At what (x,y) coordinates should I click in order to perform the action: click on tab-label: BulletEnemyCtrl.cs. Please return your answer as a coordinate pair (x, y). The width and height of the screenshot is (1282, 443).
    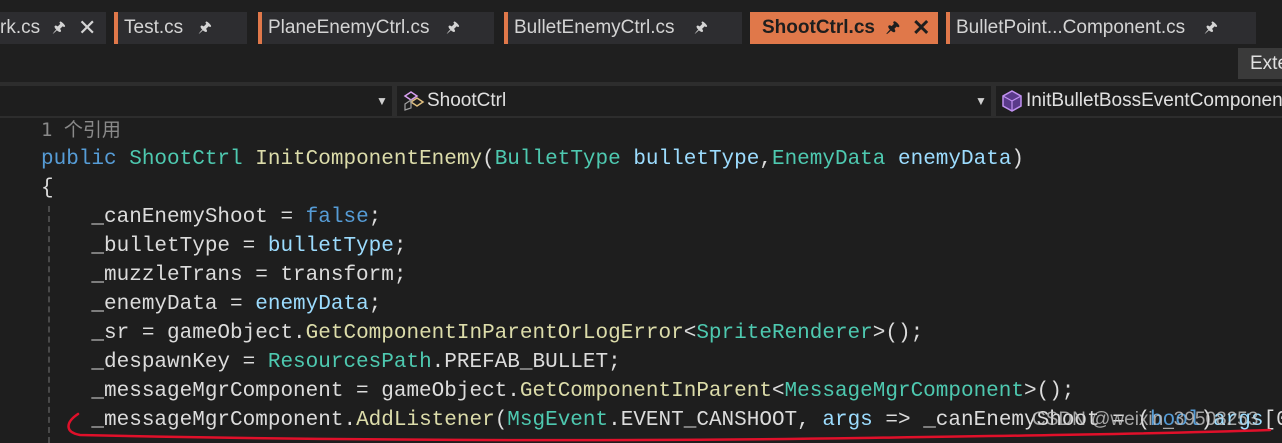
    Looking at the image, I should click on (594, 27).